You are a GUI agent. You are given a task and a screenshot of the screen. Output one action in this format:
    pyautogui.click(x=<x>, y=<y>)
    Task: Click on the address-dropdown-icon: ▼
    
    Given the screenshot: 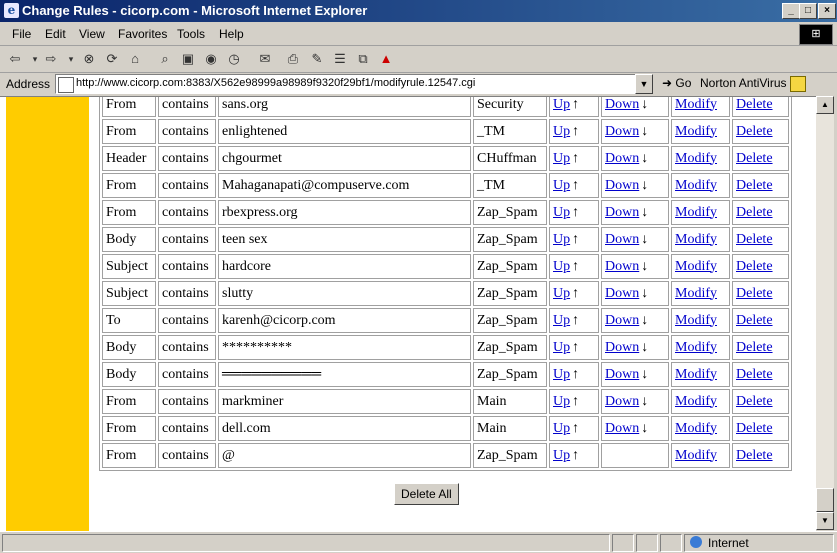 What is the action you would take?
    pyautogui.click(x=644, y=84)
    